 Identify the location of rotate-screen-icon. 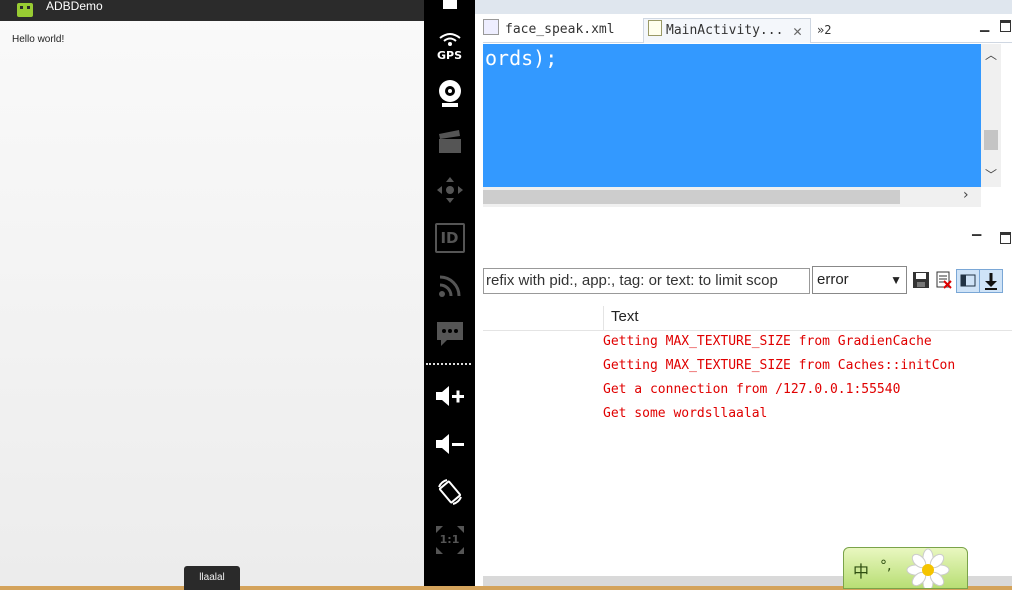
(449, 492).